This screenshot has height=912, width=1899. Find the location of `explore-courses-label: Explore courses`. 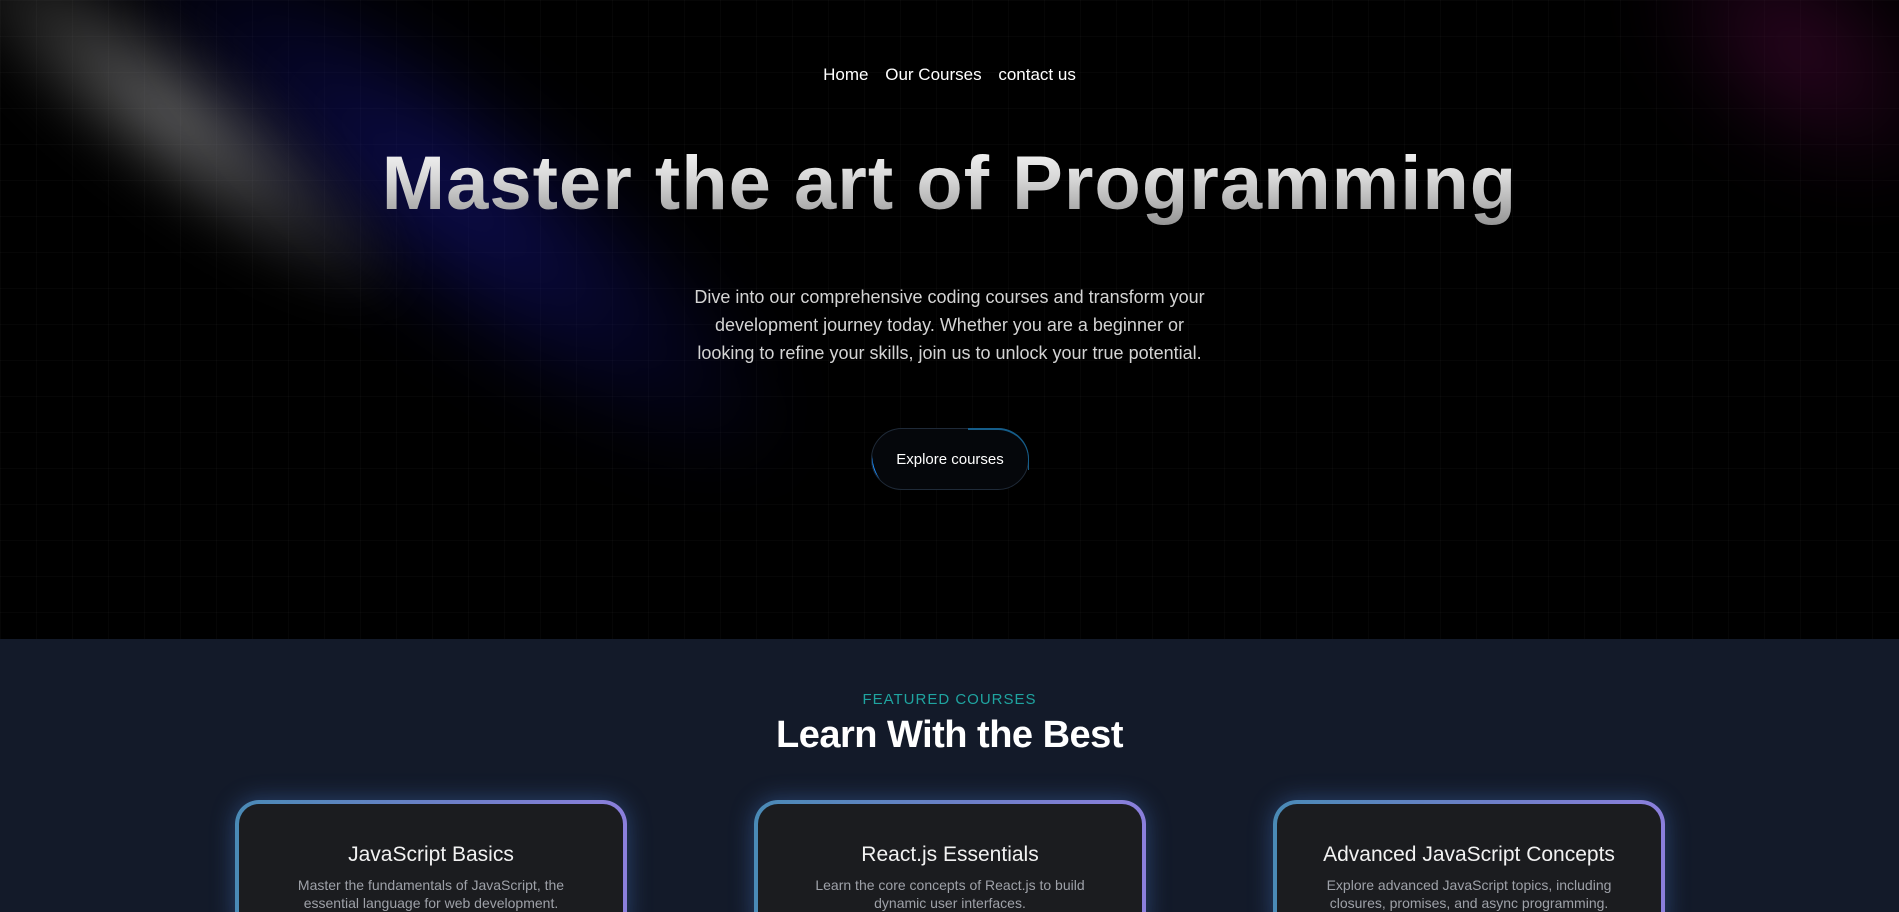

explore-courses-label: Explore courses is located at coordinates (950, 459).